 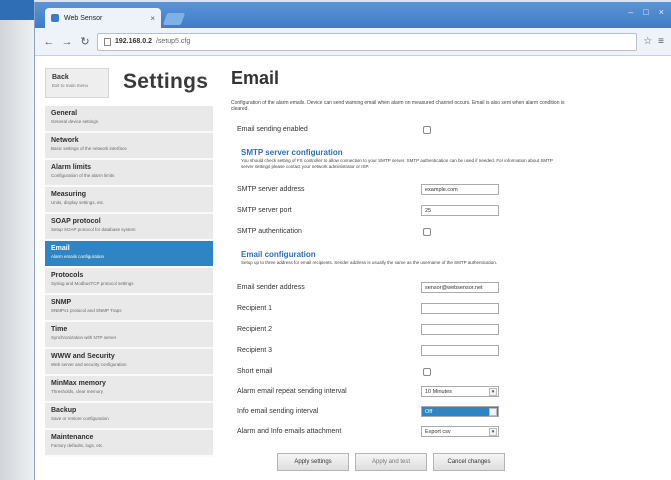 What do you see at coordinates (75, 121) in the screenshot?
I see `sidebar-item-desc: General device settings` at bounding box center [75, 121].